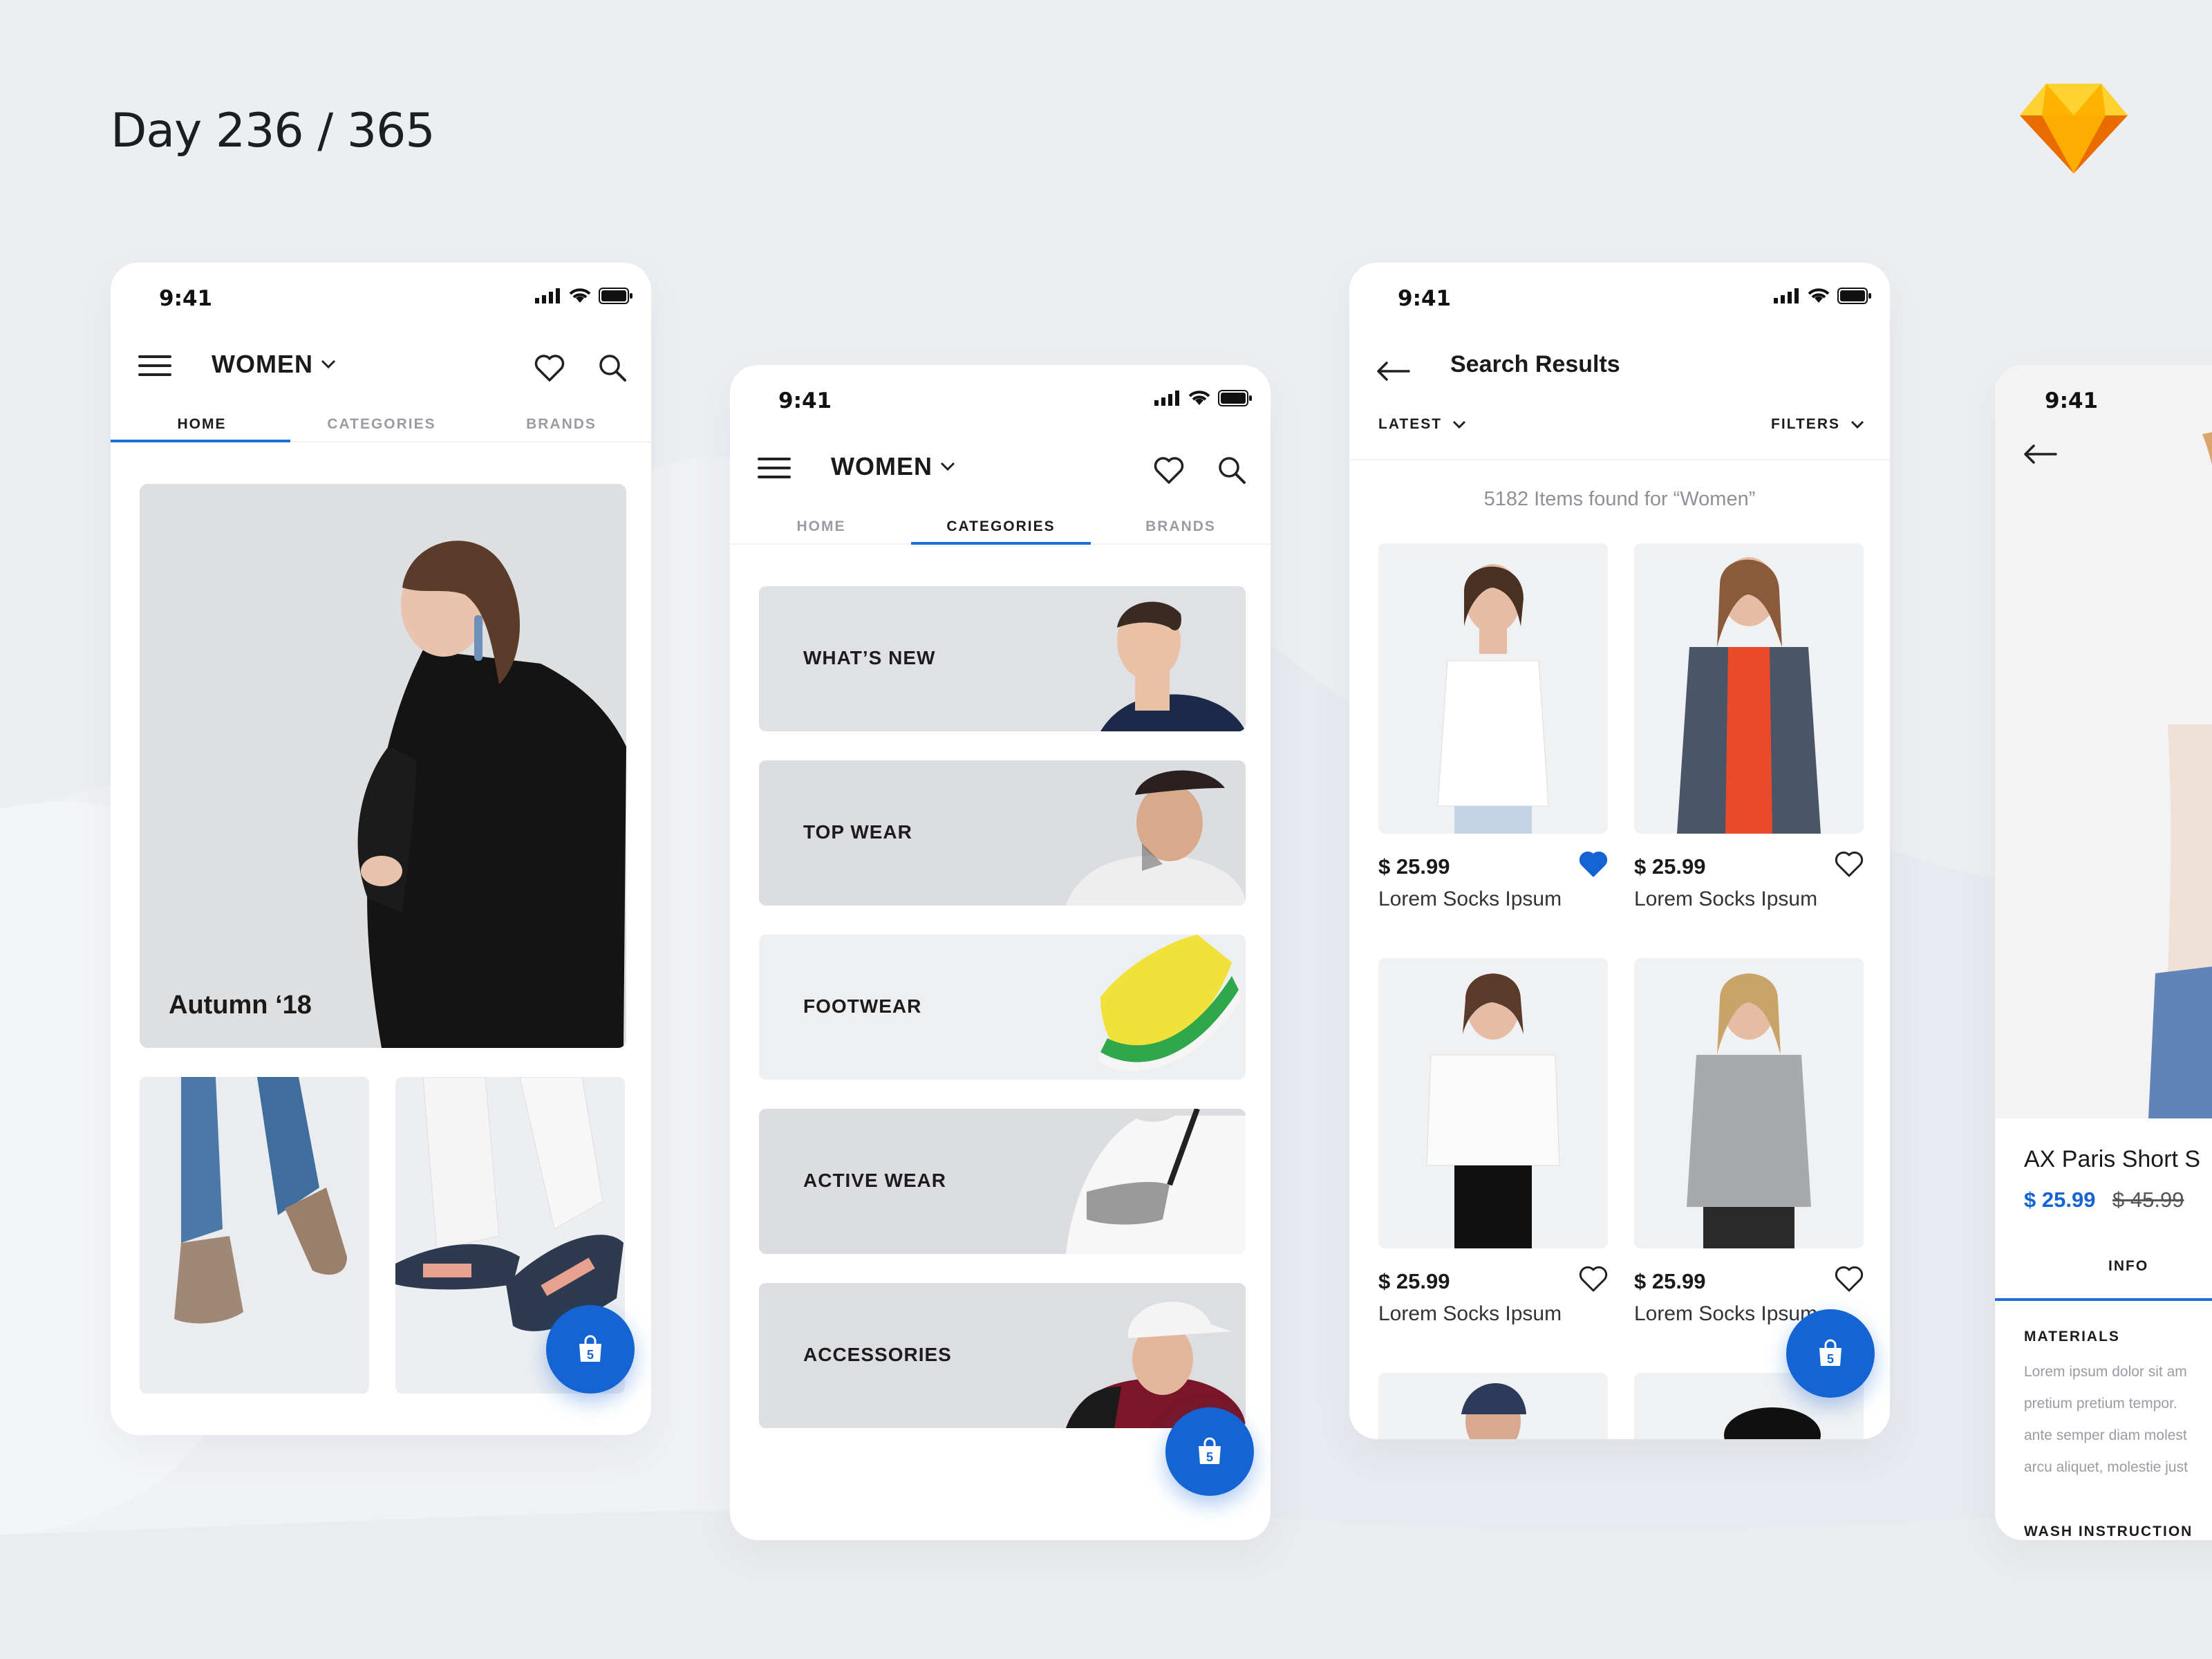 The image size is (2212, 1659). What do you see at coordinates (1422, 425) in the screenshot?
I see `sort-dropdown: LATEST` at bounding box center [1422, 425].